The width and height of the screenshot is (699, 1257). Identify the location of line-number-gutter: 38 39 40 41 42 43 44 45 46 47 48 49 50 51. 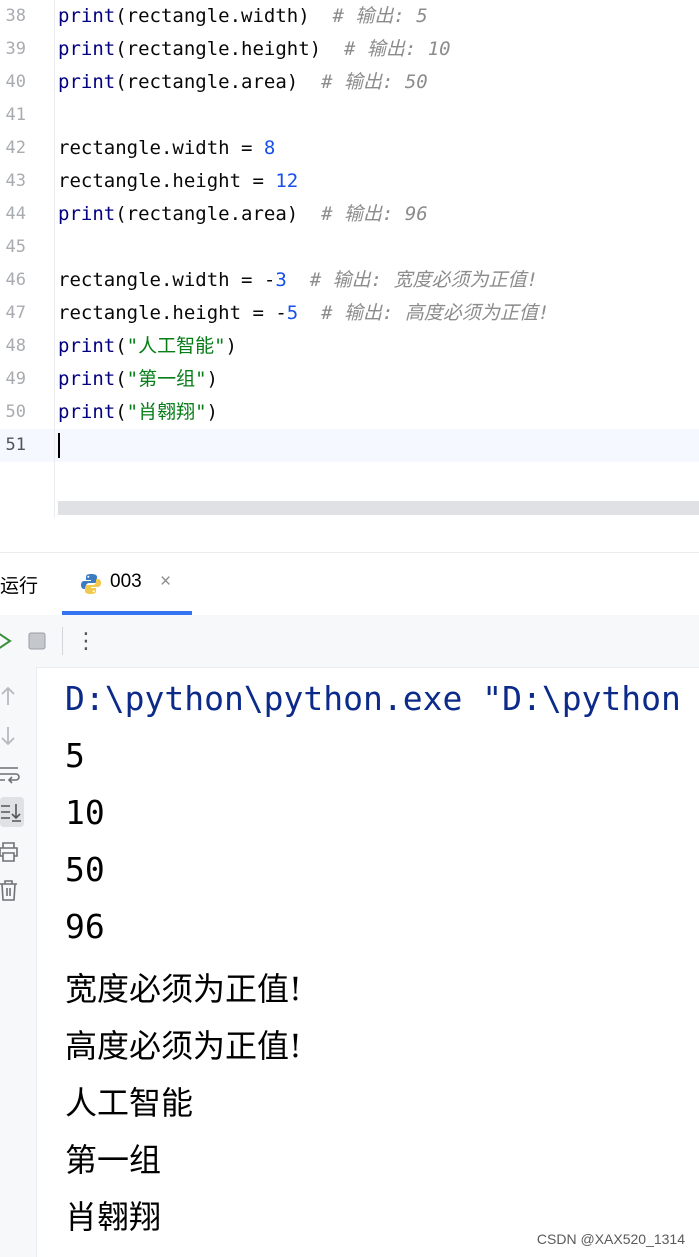
(27, 259).